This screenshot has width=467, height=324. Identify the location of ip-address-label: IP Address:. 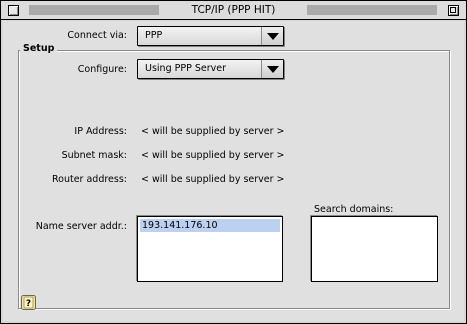
(100, 131).